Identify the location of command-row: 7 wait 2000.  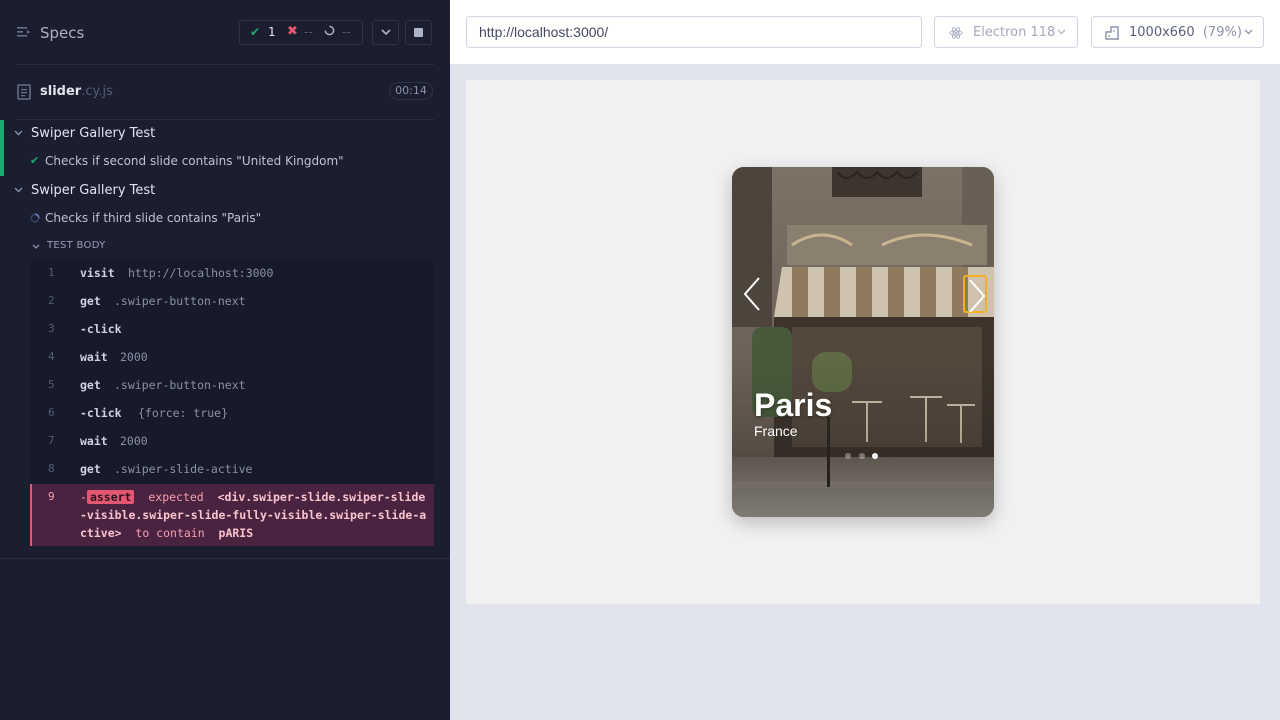
(232, 442).